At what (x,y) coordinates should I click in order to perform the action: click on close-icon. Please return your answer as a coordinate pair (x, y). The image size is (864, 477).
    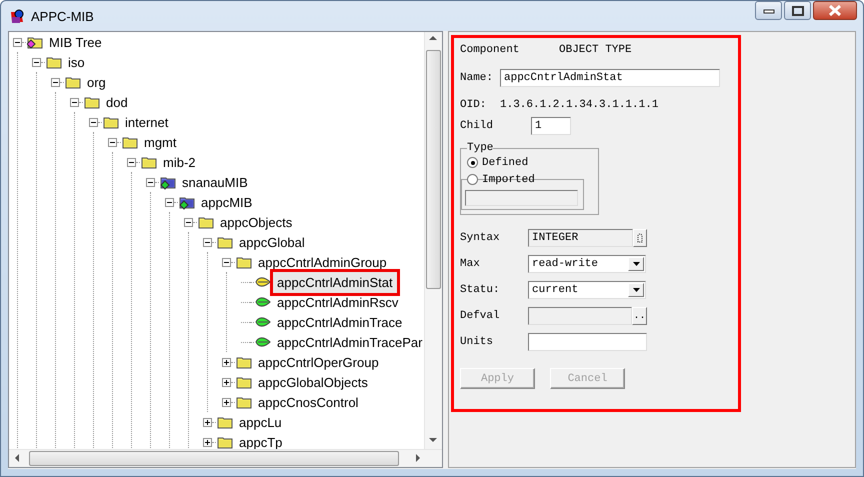
    Looking at the image, I should click on (835, 10).